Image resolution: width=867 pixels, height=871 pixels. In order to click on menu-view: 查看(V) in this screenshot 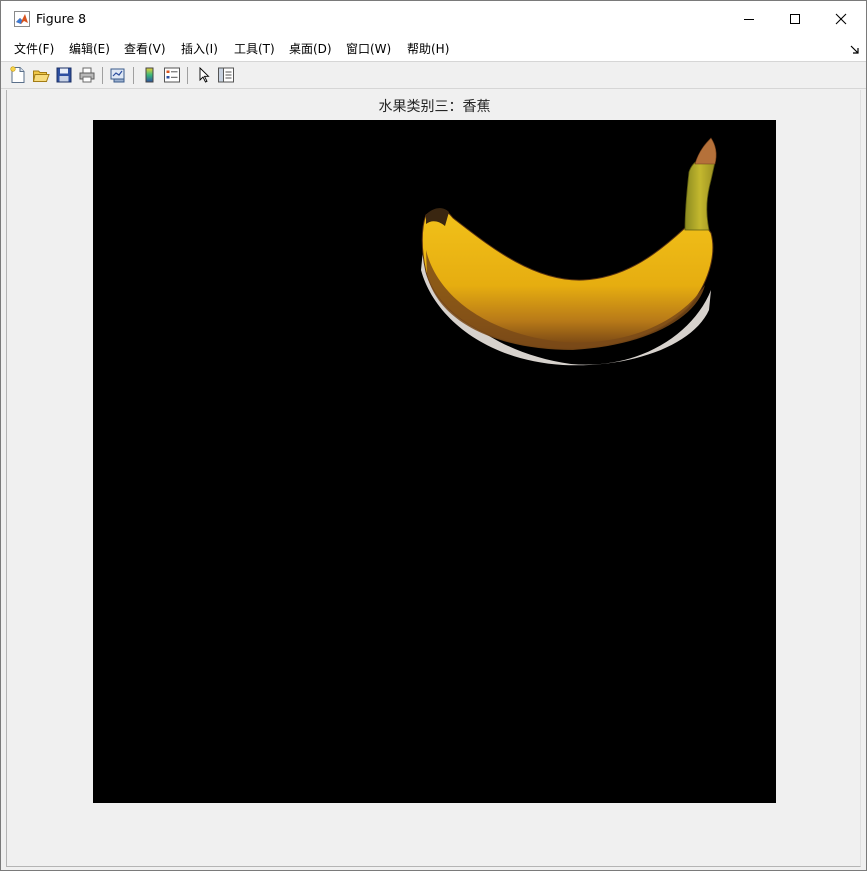, I will do `click(145, 49)`.